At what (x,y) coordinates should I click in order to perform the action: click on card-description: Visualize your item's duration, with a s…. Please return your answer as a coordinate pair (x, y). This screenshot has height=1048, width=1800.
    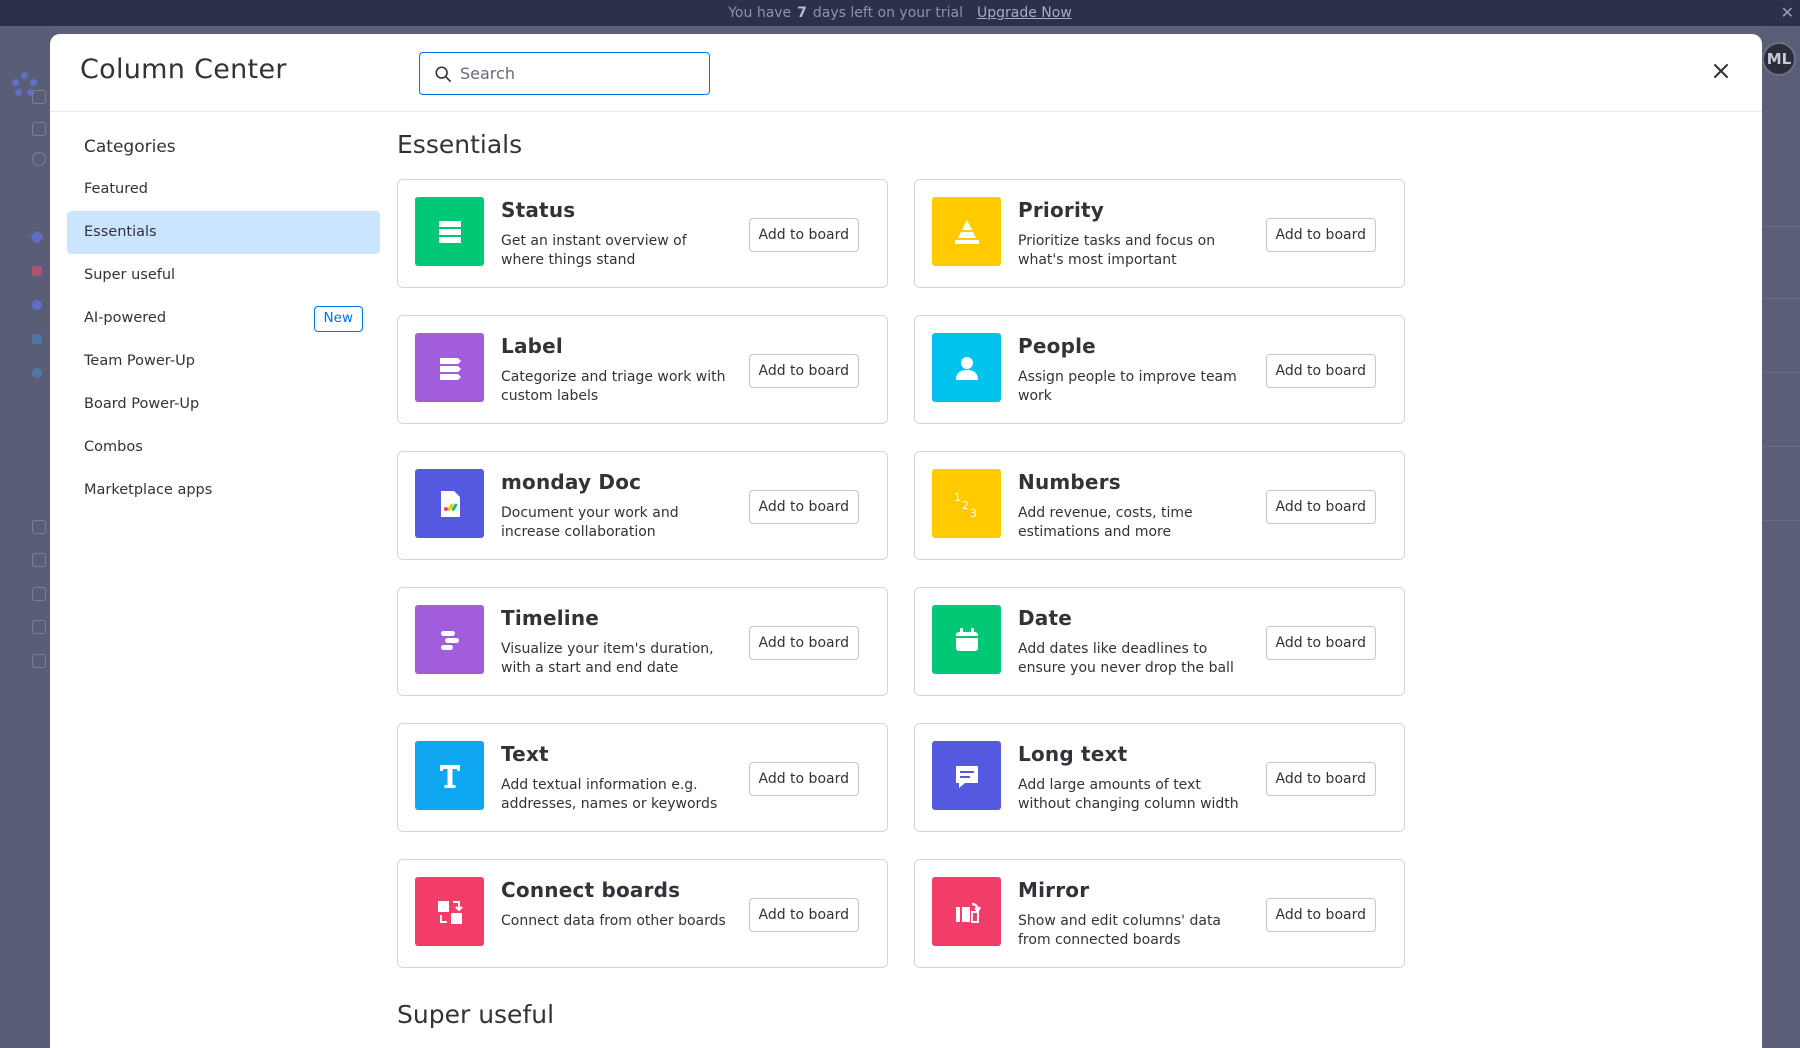
    Looking at the image, I should click on (607, 658).